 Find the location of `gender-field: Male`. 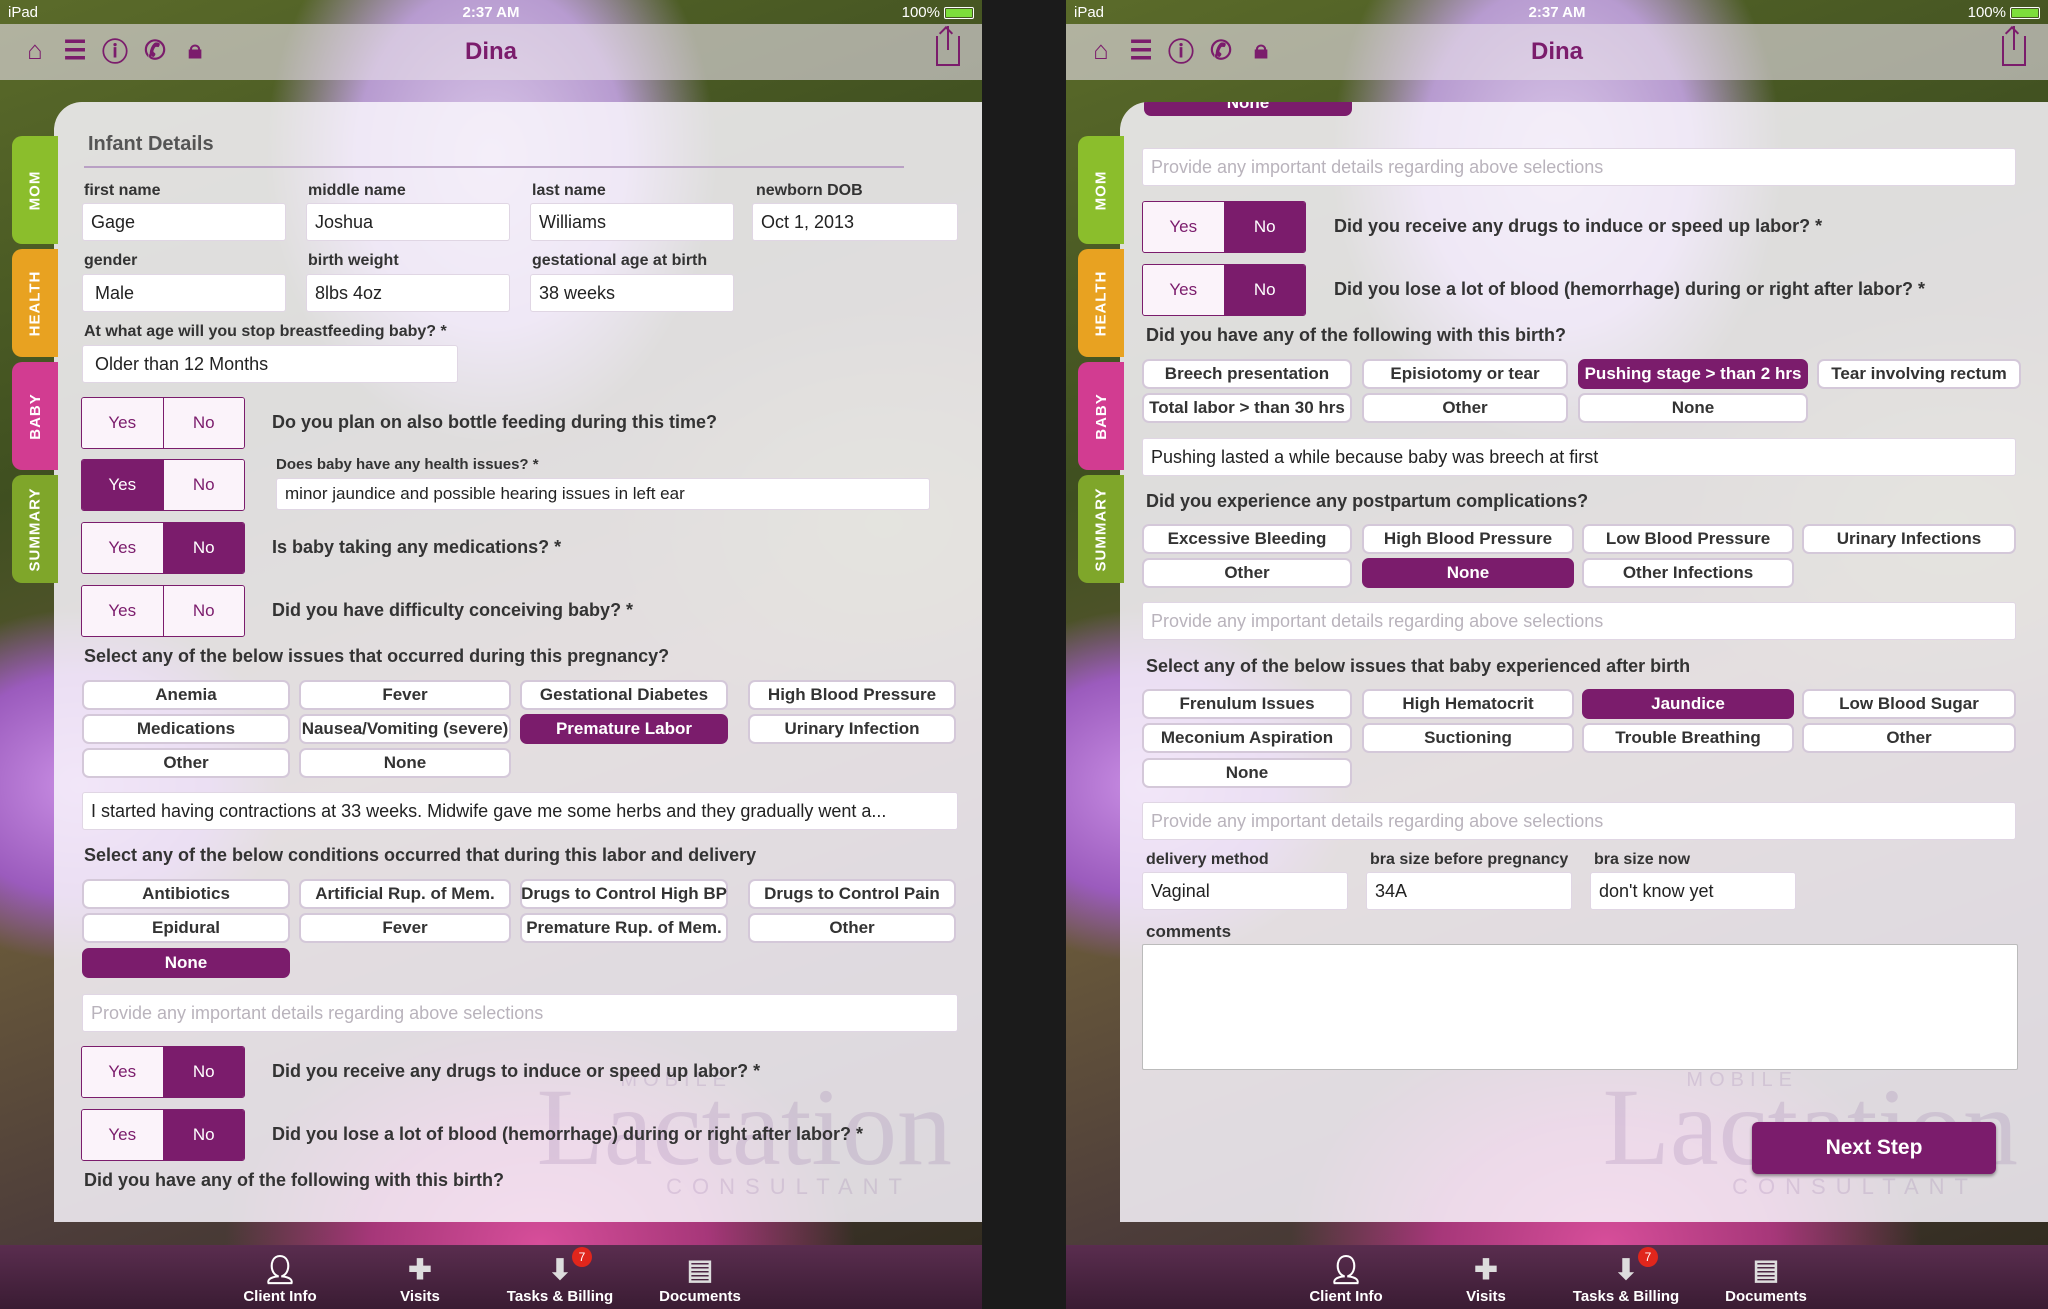

gender-field: Male is located at coordinates (184, 293).